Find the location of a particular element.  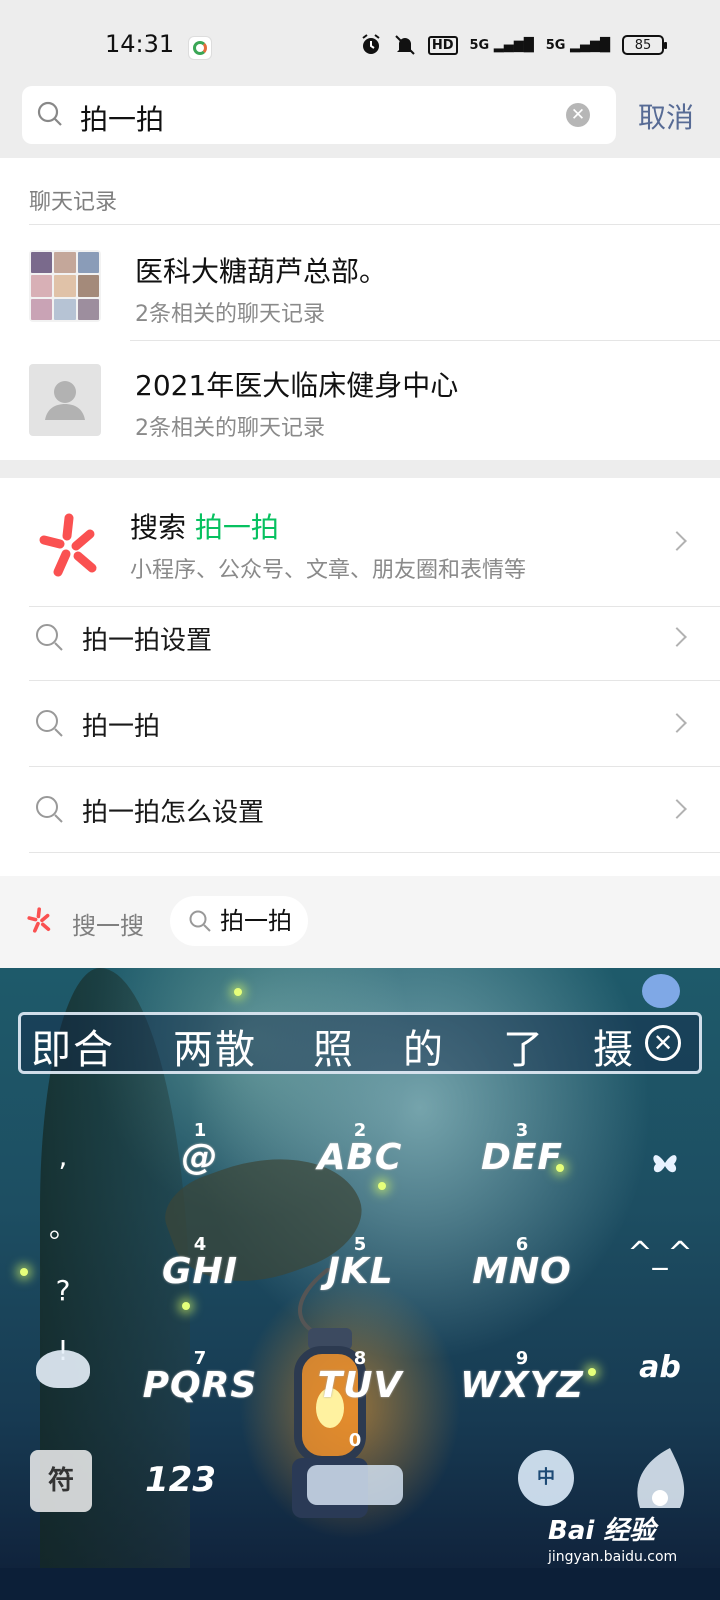

cancel-button: 取消 is located at coordinates (666, 116).